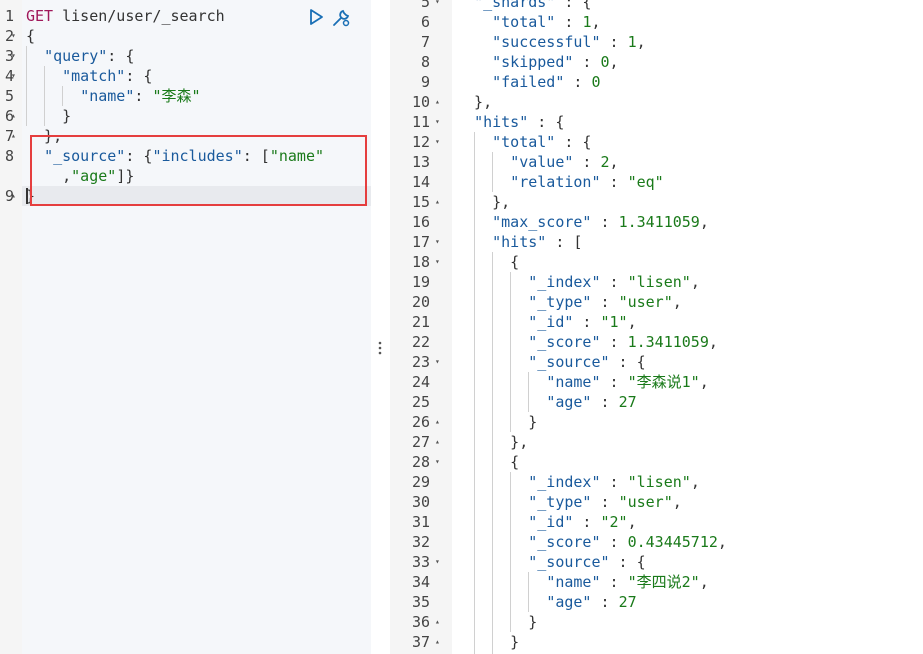 The height and width of the screenshot is (654, 923). Describe the element at coordinates (560, 182) in the screenshot. I see `code-line: "relation" : "eq"` at that location.